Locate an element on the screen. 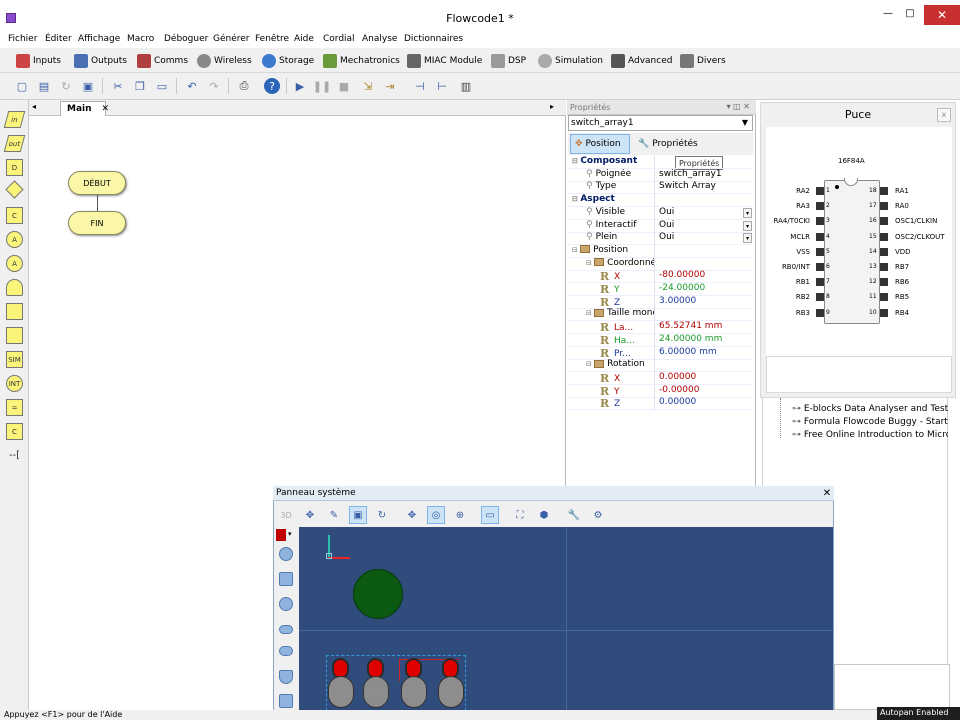  rotate-icon: ↻ is located at coordinates (382, 515).